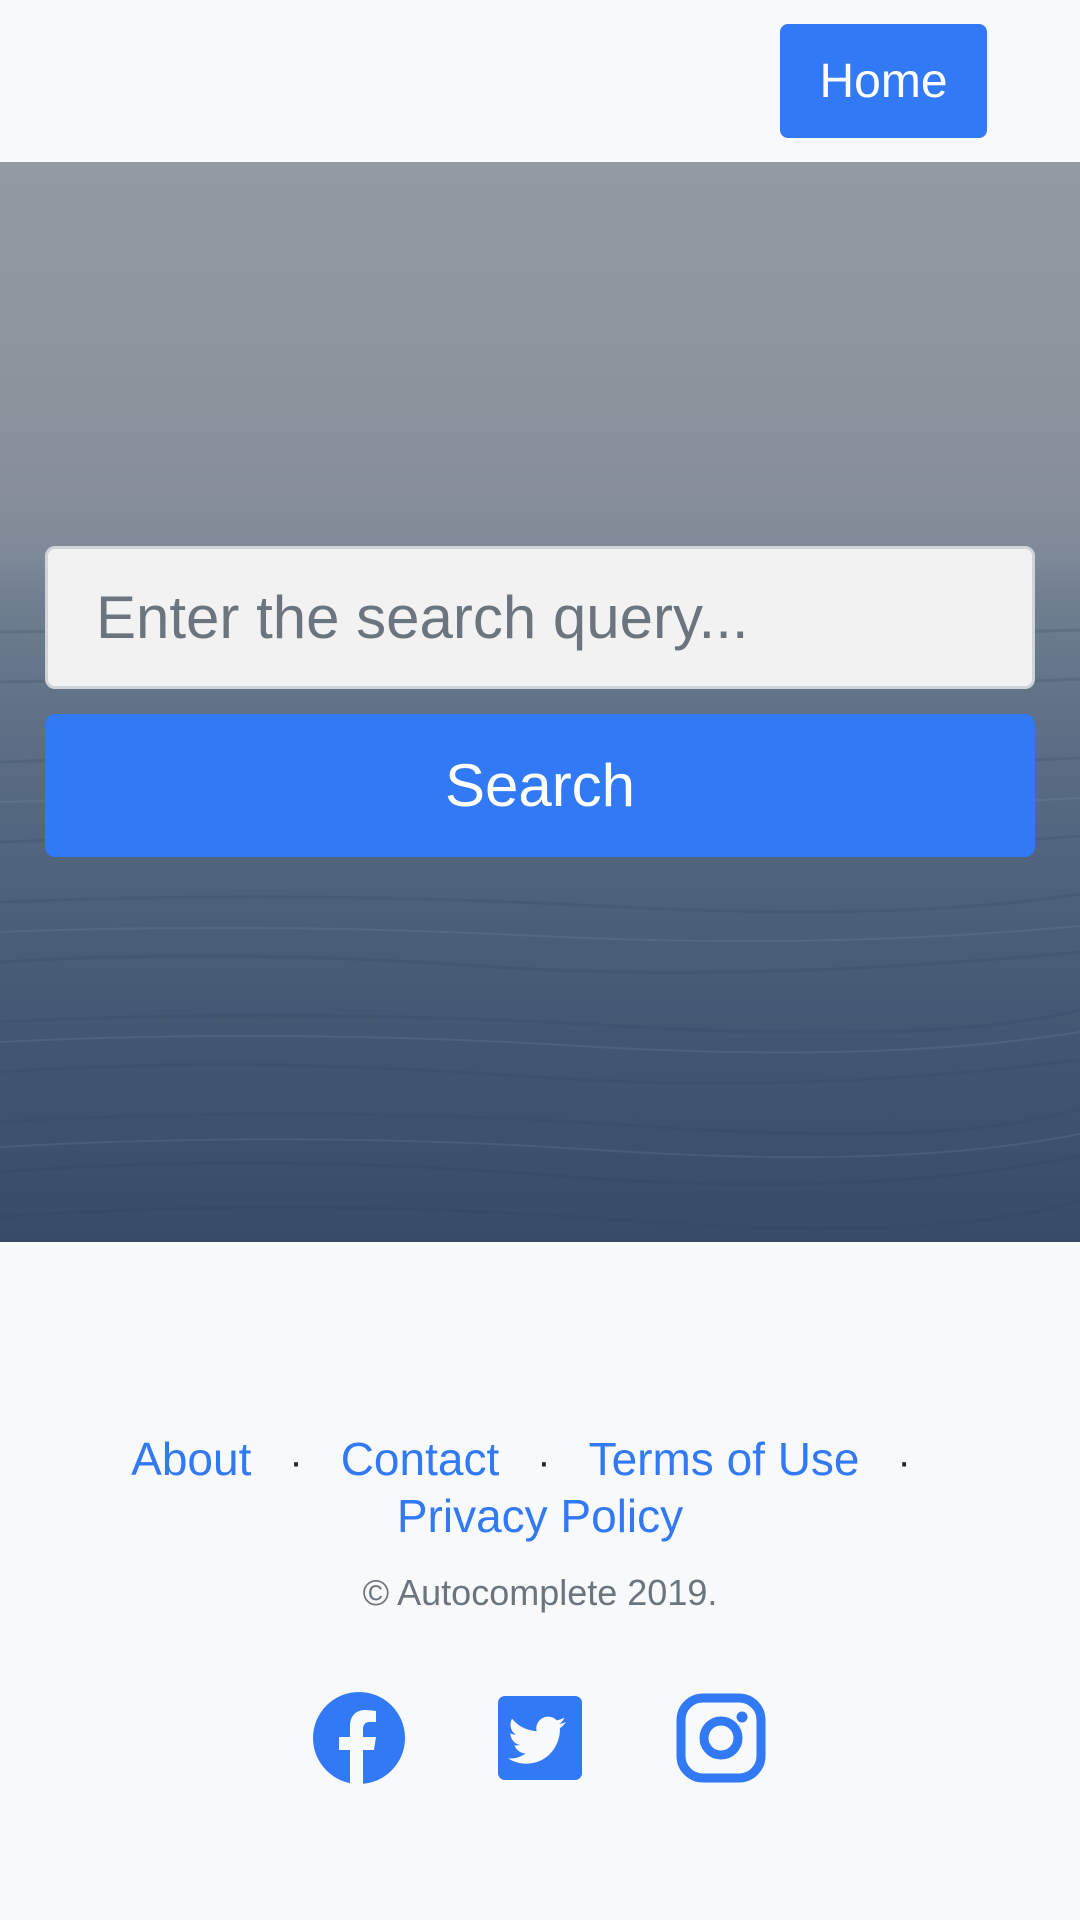 This screenshot has height=1920, width=1080. What do you see at coordinates (540, 1516) in the screenshot?
I see `privacy-policy-link: Privacy Policy` at bounding box center [540, 1516].